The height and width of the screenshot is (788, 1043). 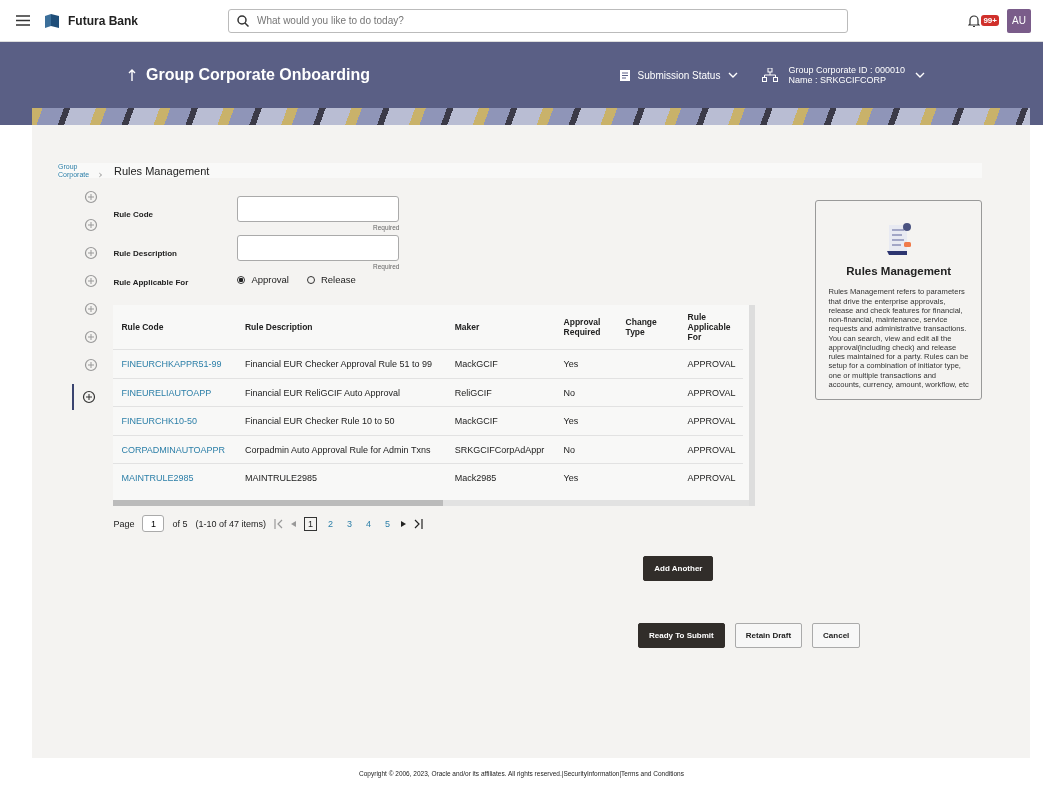 I want to click on rule-code-link: CORPADMINAUTOAPPR, so click(x=173, y=449).